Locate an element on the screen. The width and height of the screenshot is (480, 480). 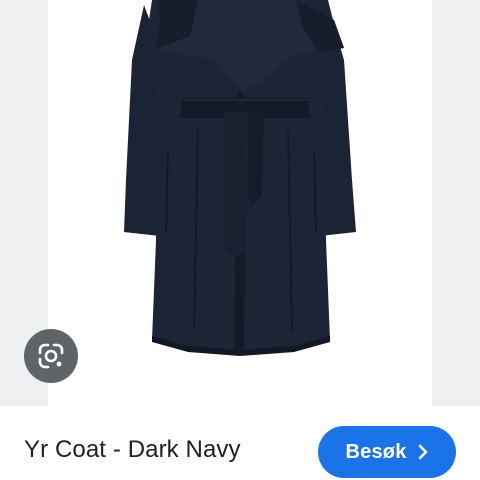
visit-button-label: Besøk is located at coordinates (376, 451).